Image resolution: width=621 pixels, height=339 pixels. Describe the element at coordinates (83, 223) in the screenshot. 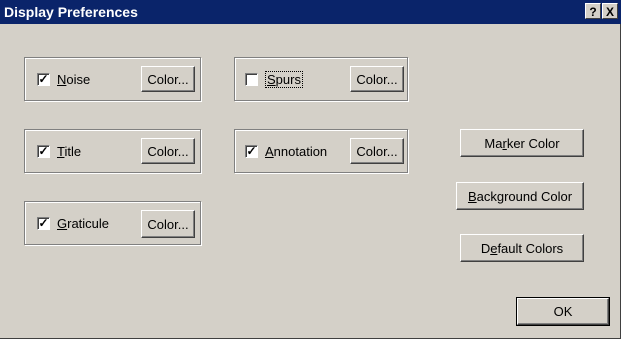

I see `graticule-label: Graticule` at that location.